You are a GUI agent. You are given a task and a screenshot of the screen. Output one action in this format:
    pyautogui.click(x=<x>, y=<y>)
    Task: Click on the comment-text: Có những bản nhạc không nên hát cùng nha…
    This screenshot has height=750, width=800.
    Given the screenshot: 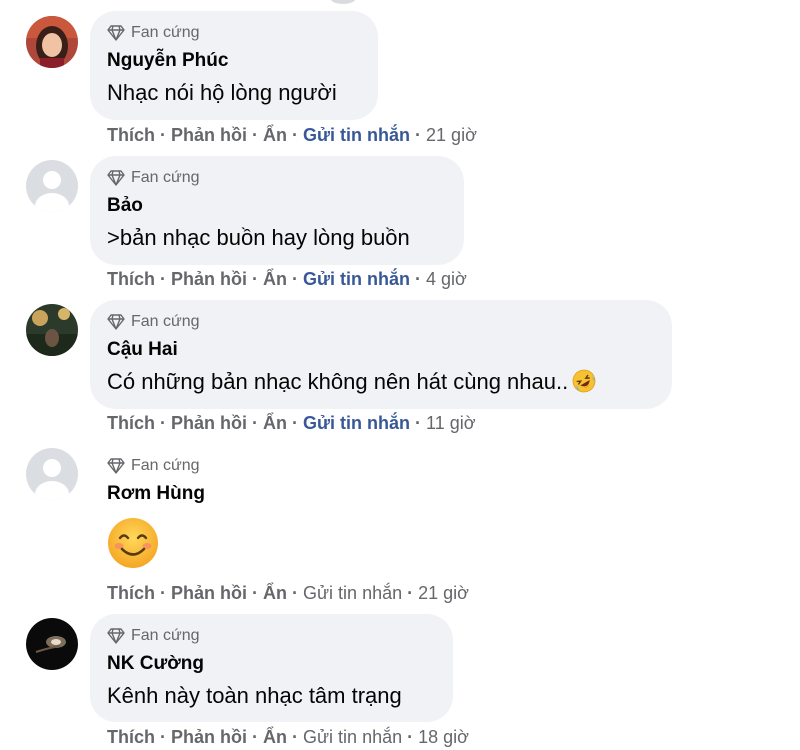 What is the action you would take?
    pyautogui.click(x=381, y=382)
    